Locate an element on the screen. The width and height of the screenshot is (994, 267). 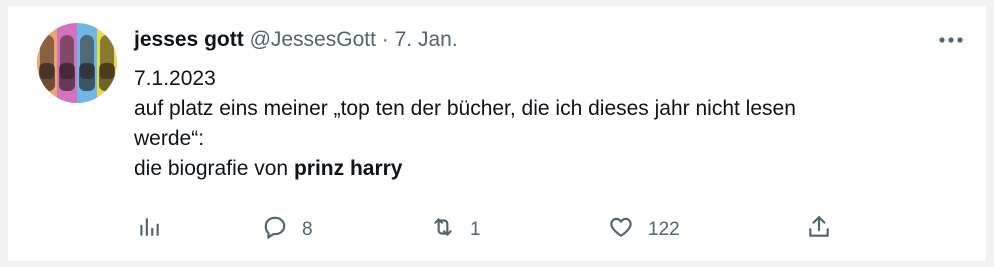
tweet-text-line: die biografie von prinz harry is located at coordinates (544, 169).